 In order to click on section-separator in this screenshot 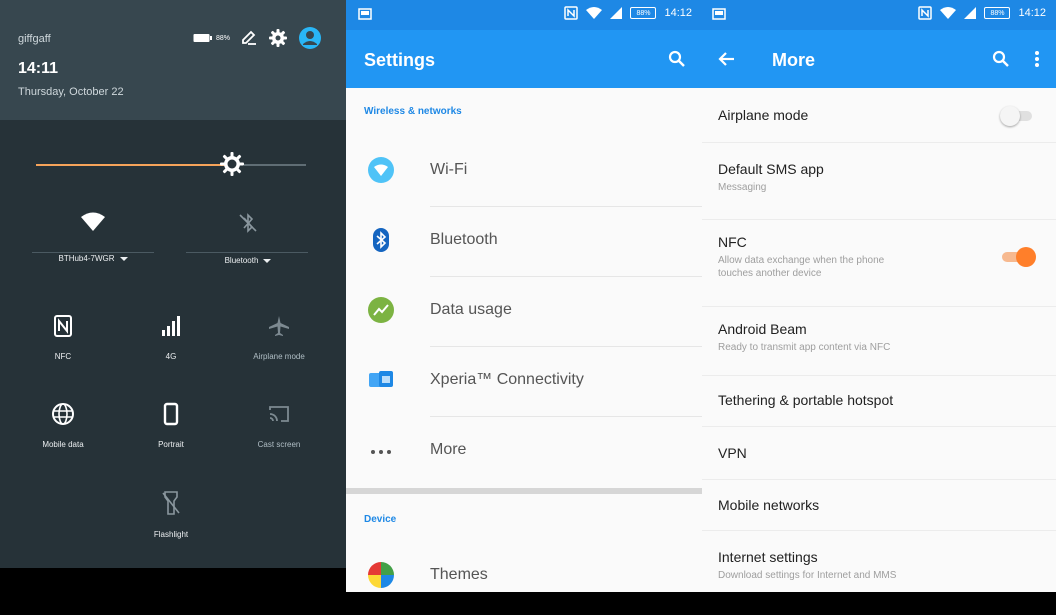, I will do `click(524, 491)`.